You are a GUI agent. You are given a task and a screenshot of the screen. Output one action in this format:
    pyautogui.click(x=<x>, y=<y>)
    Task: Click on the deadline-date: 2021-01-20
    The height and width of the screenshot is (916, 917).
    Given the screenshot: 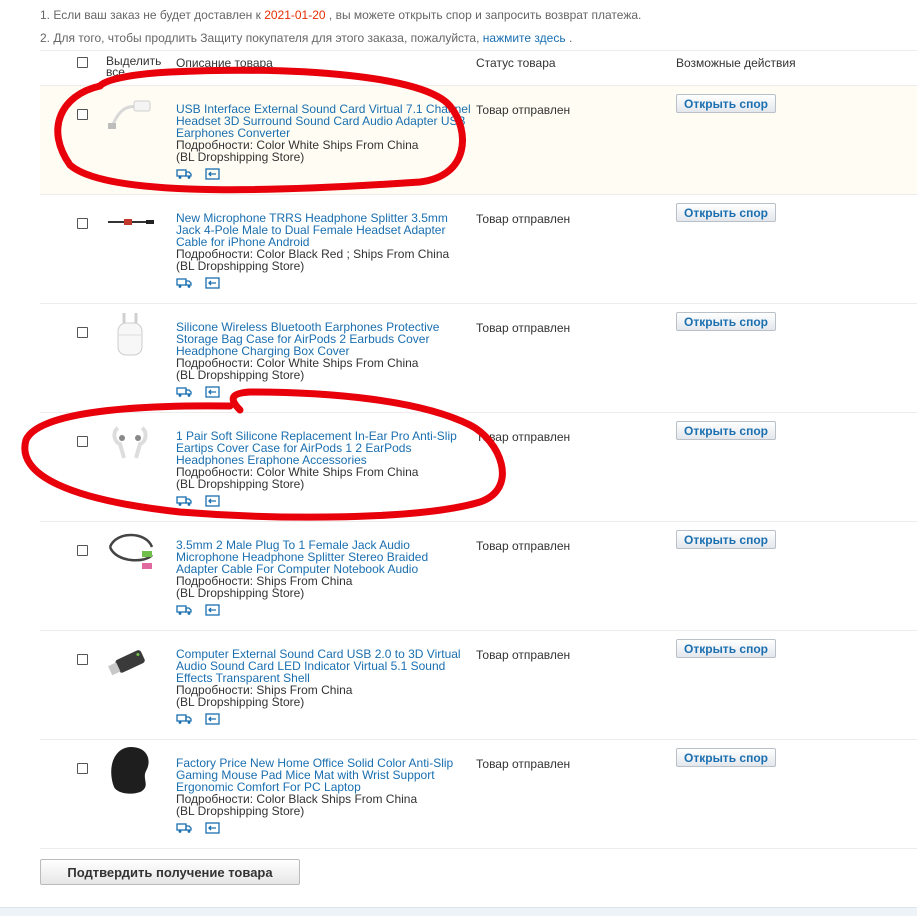 What is the action you would take?
    pyautogui.click(x=295, y=15)
    